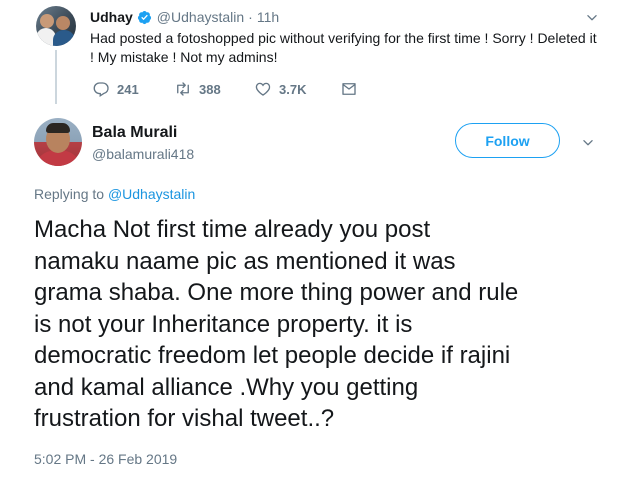 The width and height of the screenshot is (628, 478). I want to click on follow-button: Follow, so click(507, 140).